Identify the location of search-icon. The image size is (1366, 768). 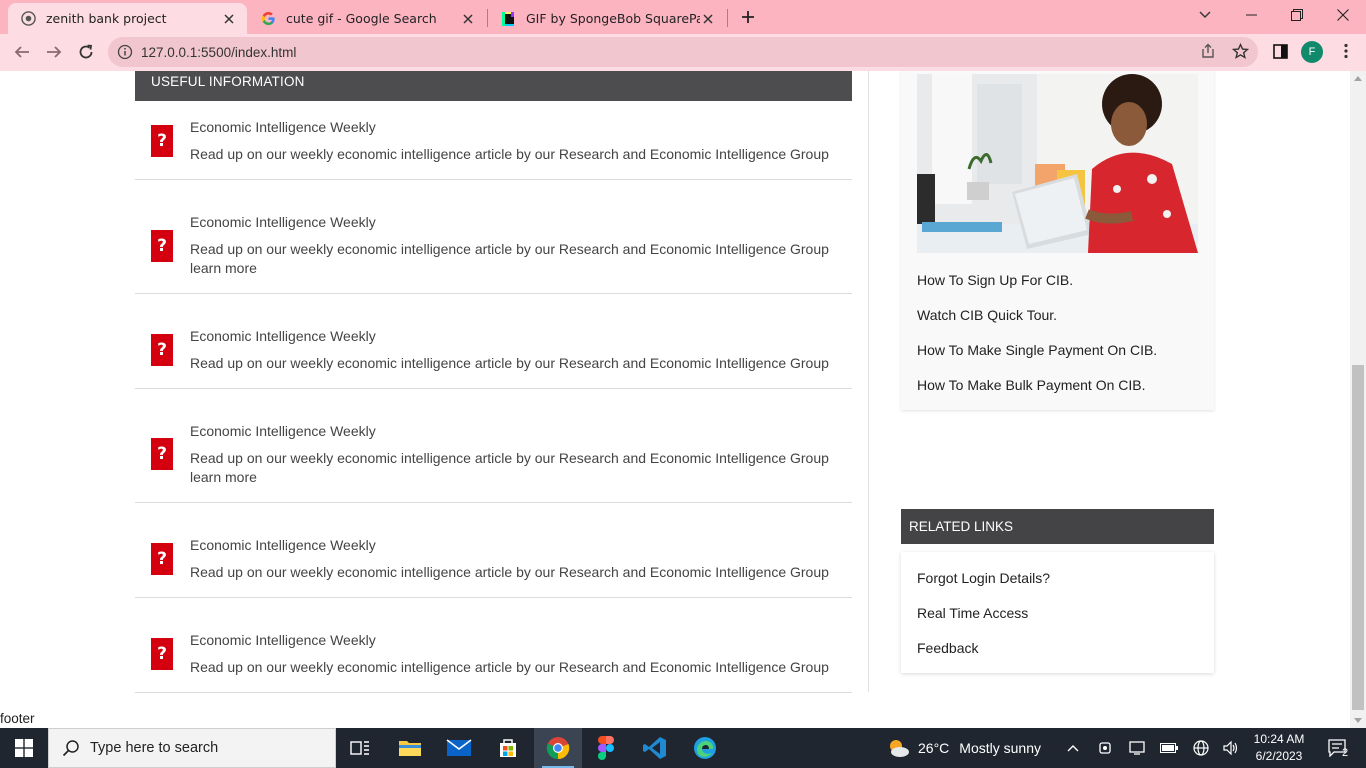
(70, 748).